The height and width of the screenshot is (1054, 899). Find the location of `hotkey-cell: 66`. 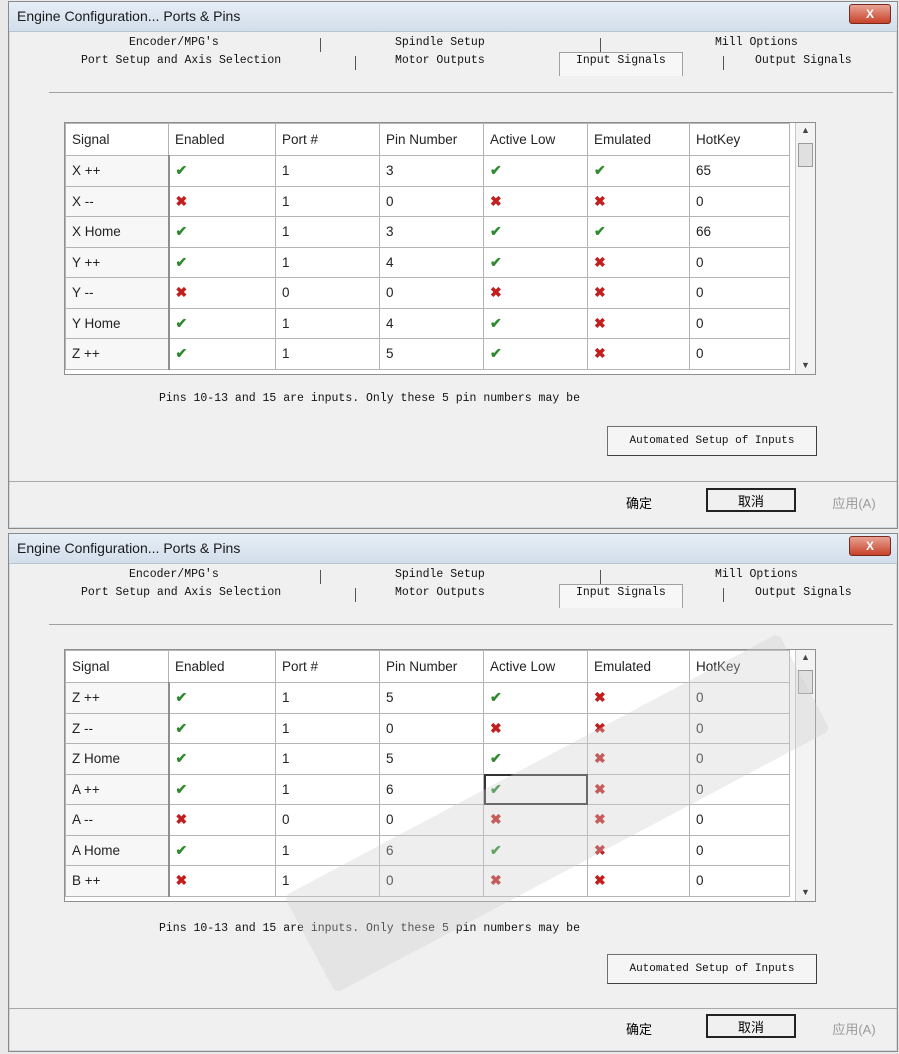

hotkey-cell: 66 is located at coordinates (739, 232).